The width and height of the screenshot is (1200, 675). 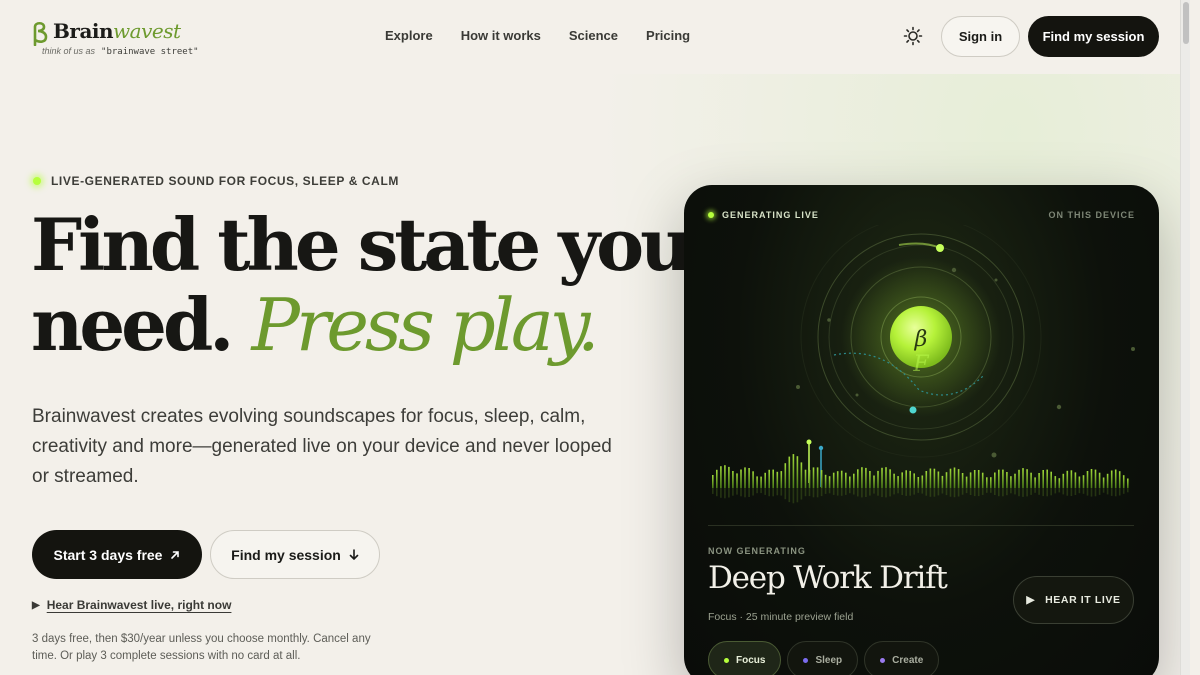 I want to click on hero-headline: Find the state you need. Press play., so click(x=361, y=286).